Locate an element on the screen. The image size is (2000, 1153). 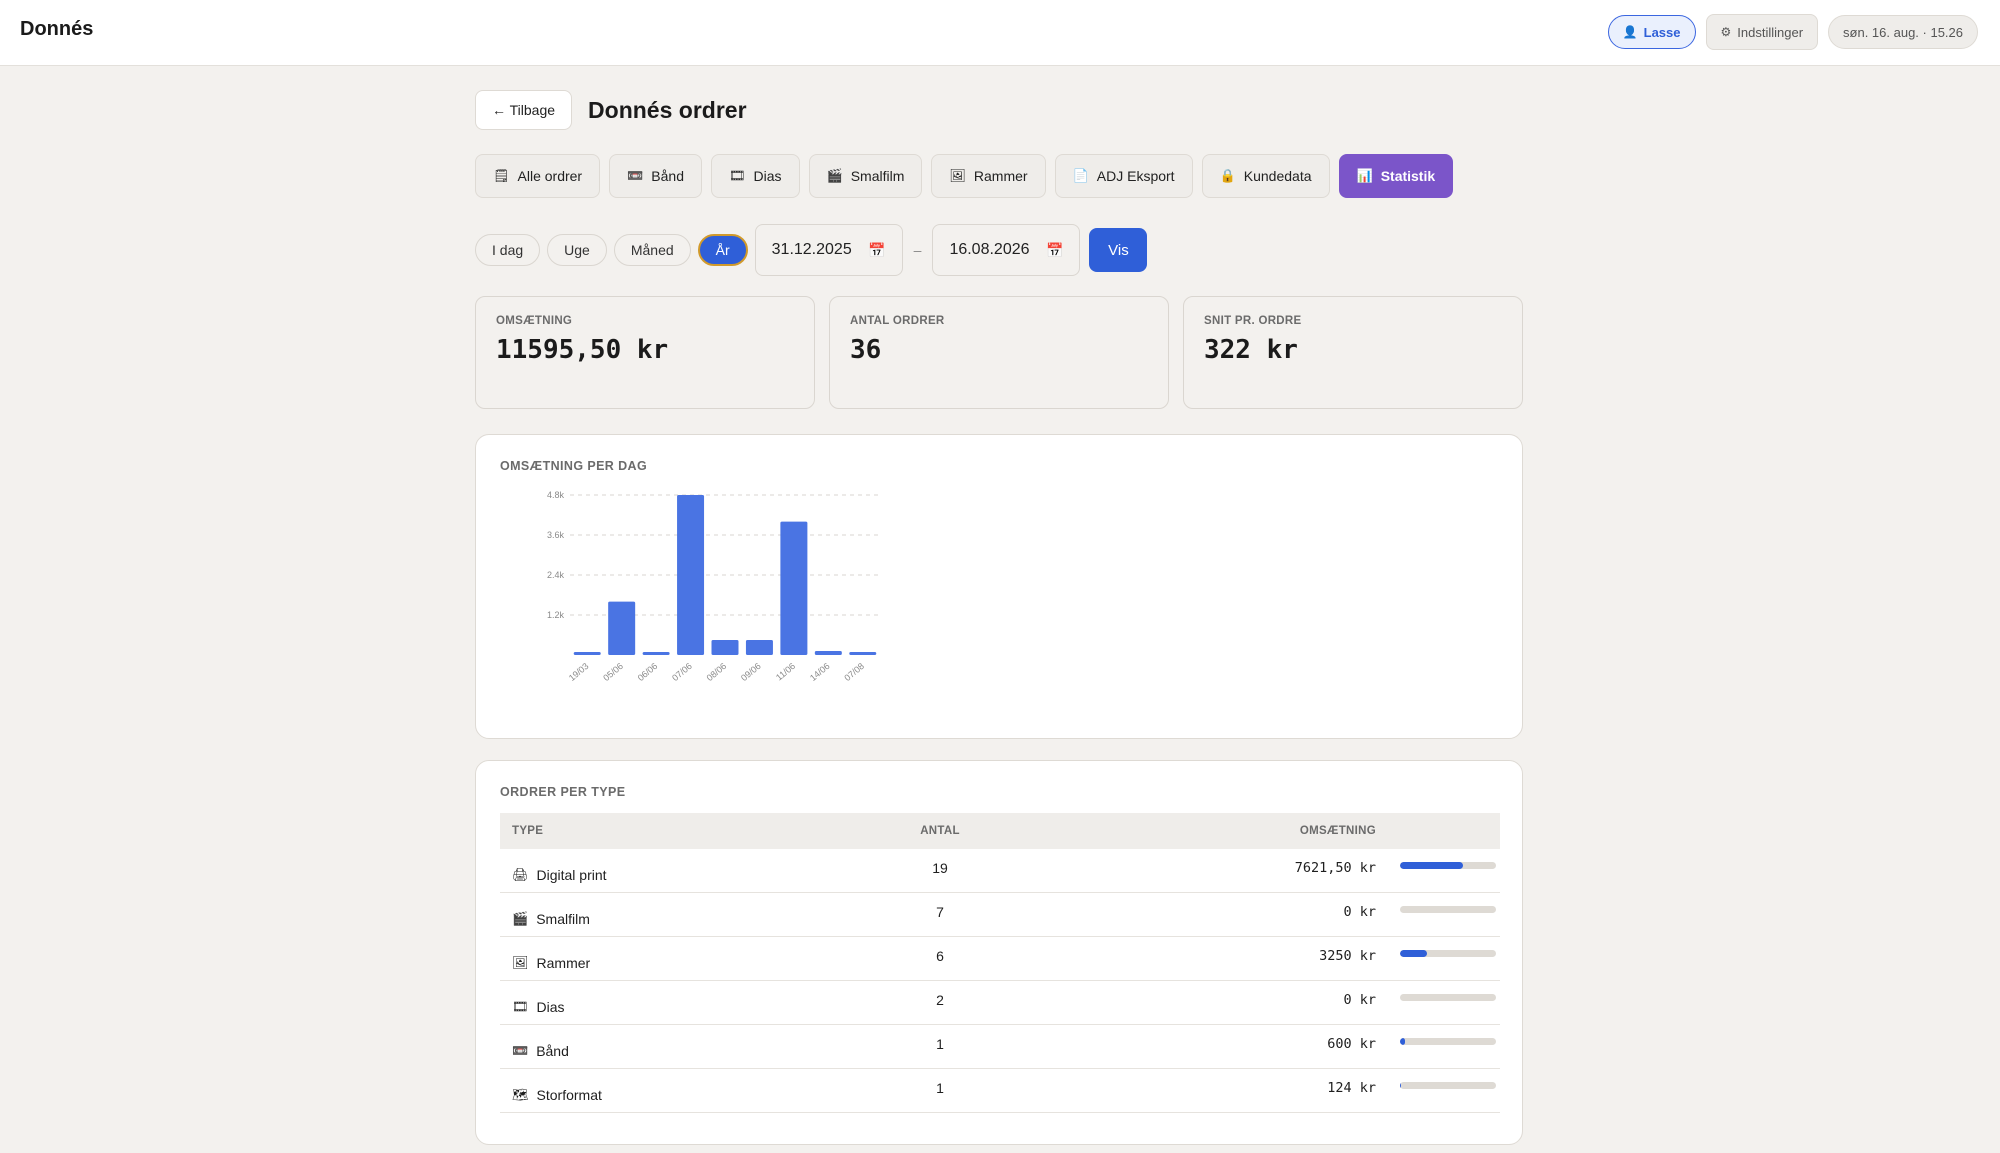
tab-icon: 📊 is located at coordinates (1364, 175).